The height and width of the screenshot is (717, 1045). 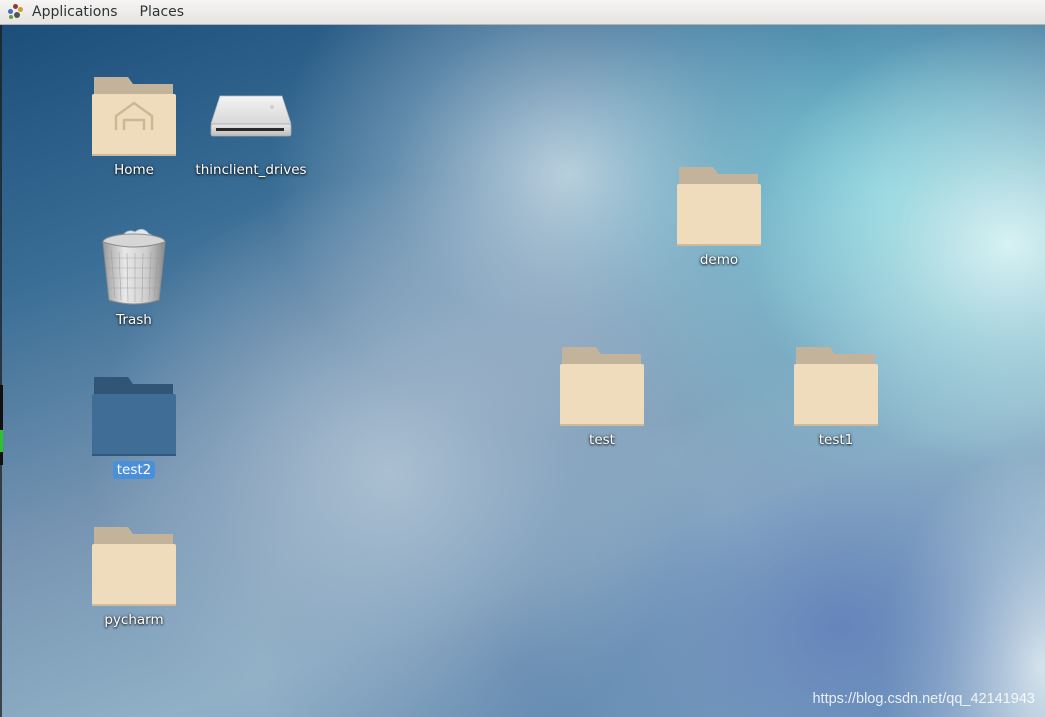 What do you see at coordinates (1, 425) in the screenshot?
I see `window-edge-dark` at bounding box center [1, 425].